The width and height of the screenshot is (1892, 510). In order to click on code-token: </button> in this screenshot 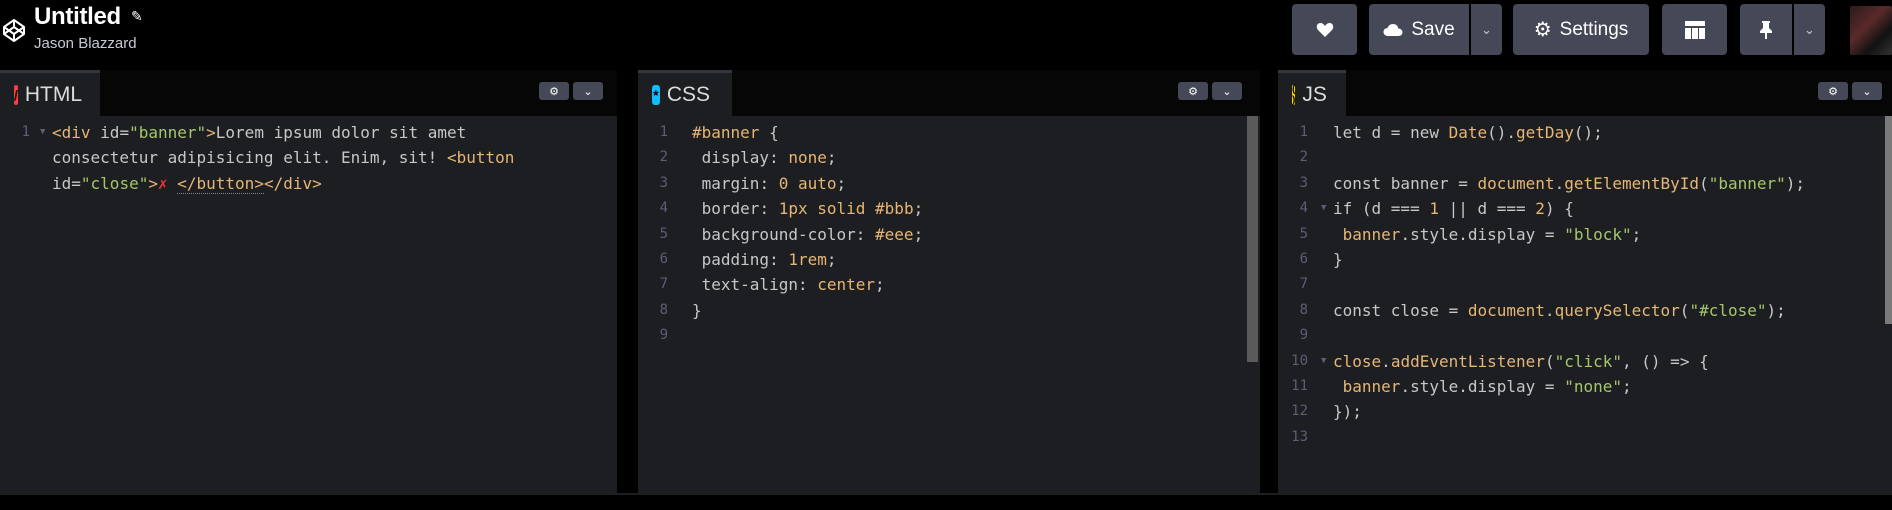, I will do `click(220, 183)`.